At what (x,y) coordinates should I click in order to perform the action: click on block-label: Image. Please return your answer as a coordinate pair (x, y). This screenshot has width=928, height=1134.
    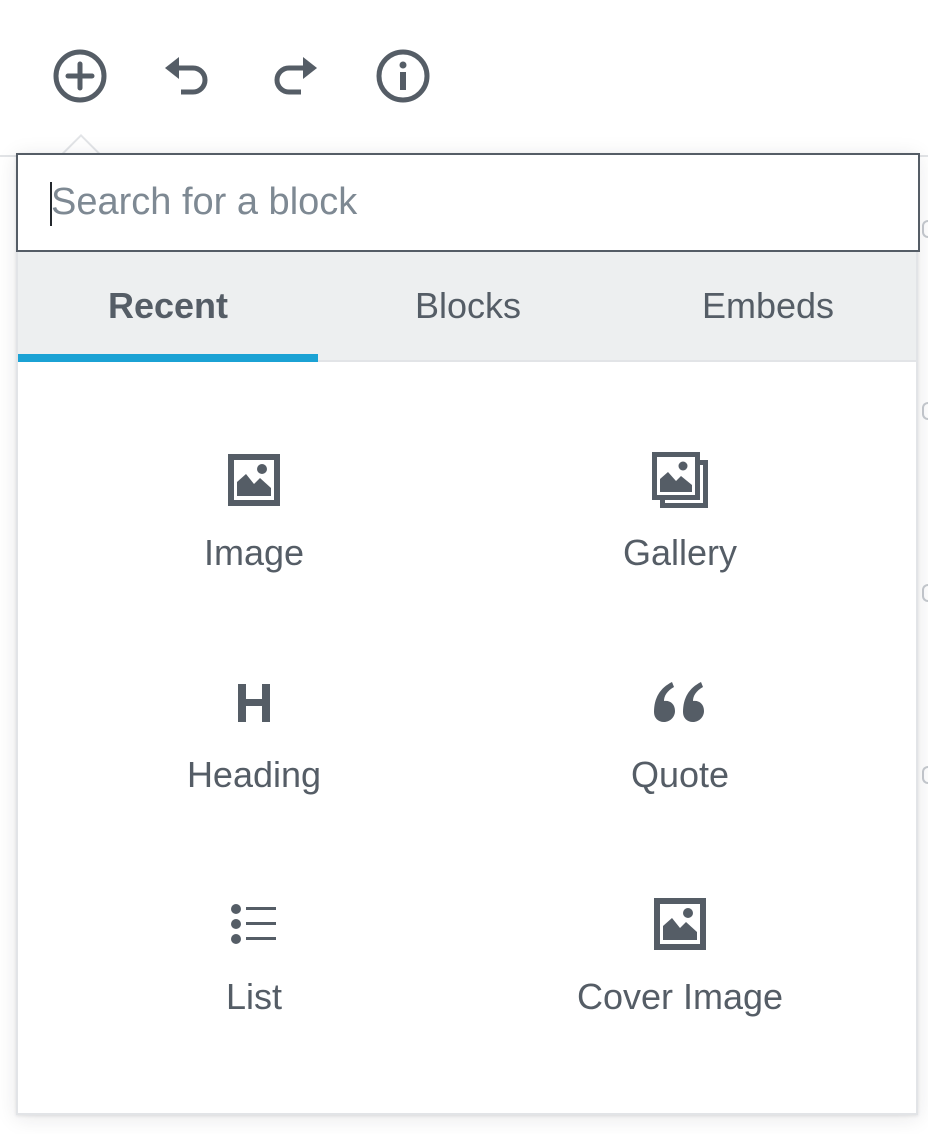
    Looking at the image, I should click on (254, 552).